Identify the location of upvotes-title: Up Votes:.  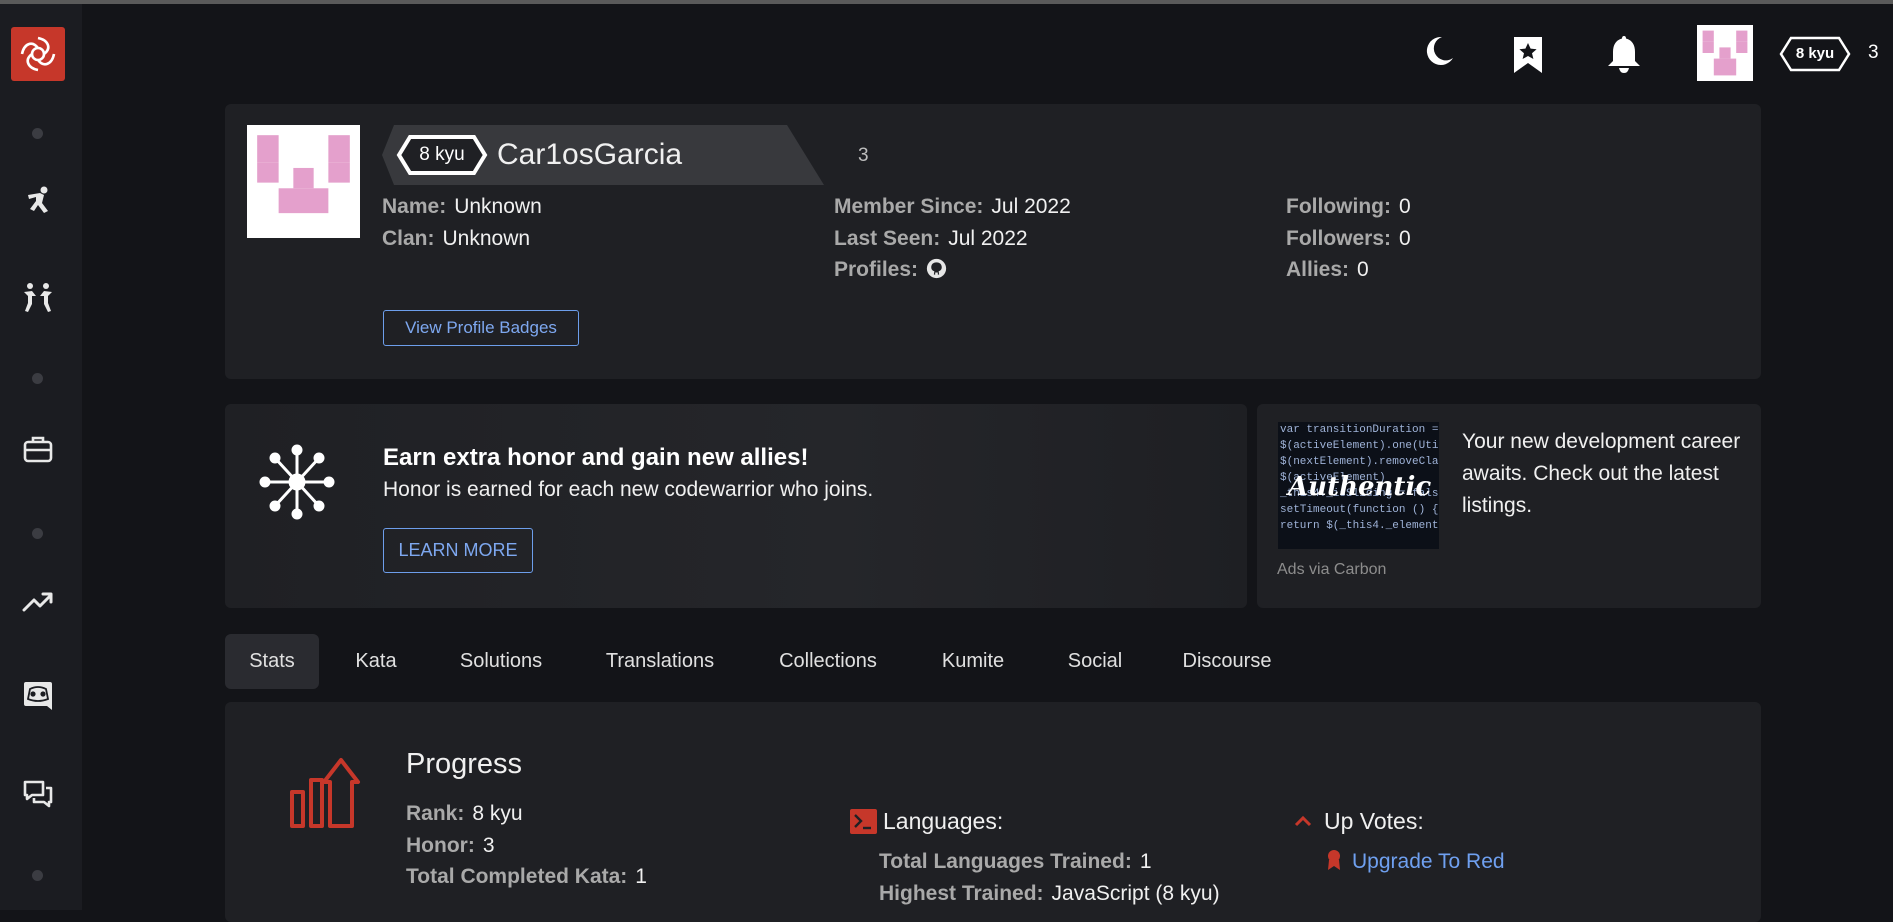
(1374, 821).